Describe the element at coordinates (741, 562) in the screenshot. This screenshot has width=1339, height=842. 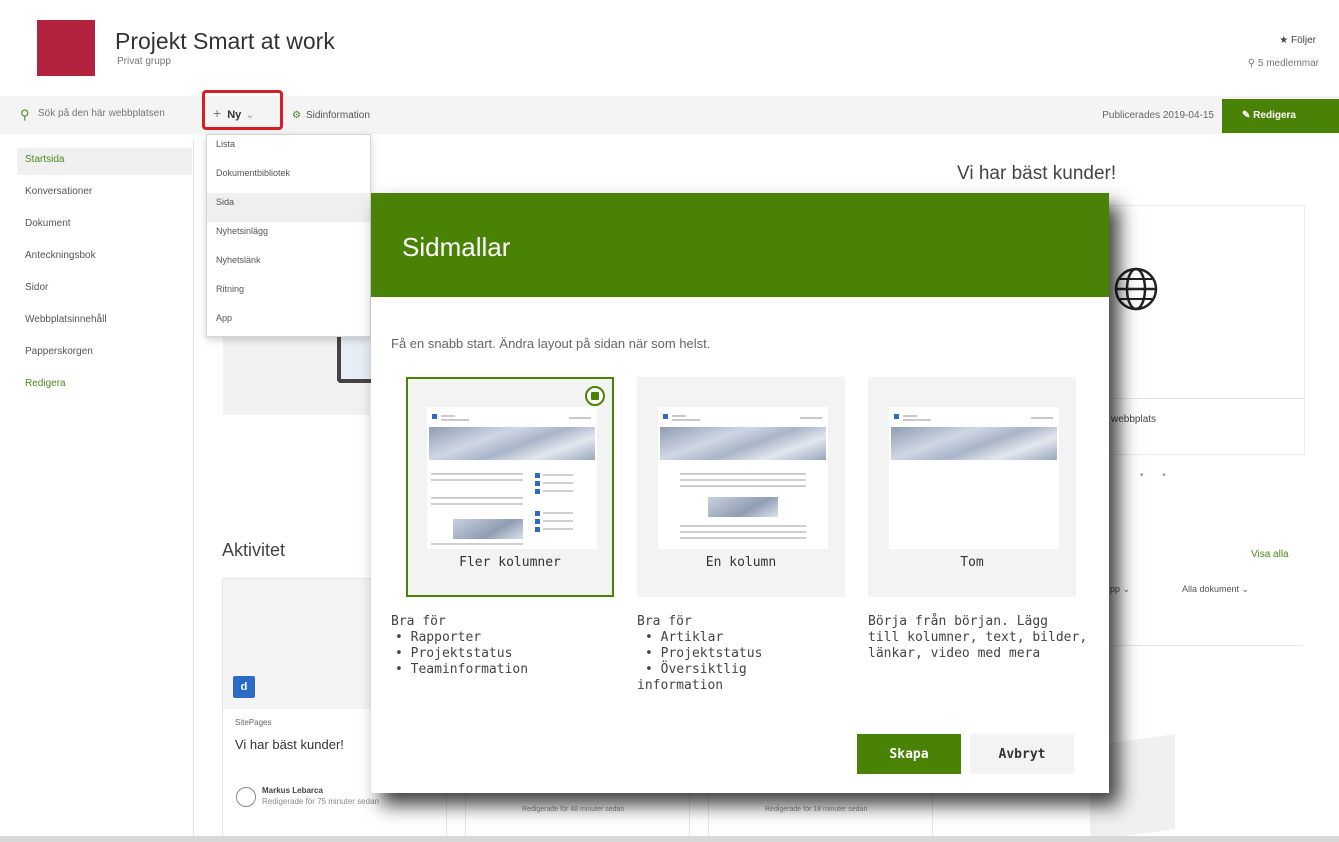
I see `template-name: En kolumn` at that location.